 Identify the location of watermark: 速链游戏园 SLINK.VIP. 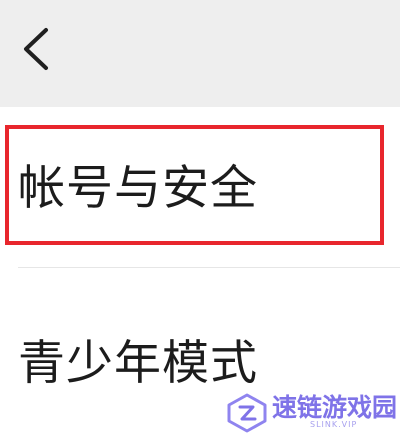
(310, 413).